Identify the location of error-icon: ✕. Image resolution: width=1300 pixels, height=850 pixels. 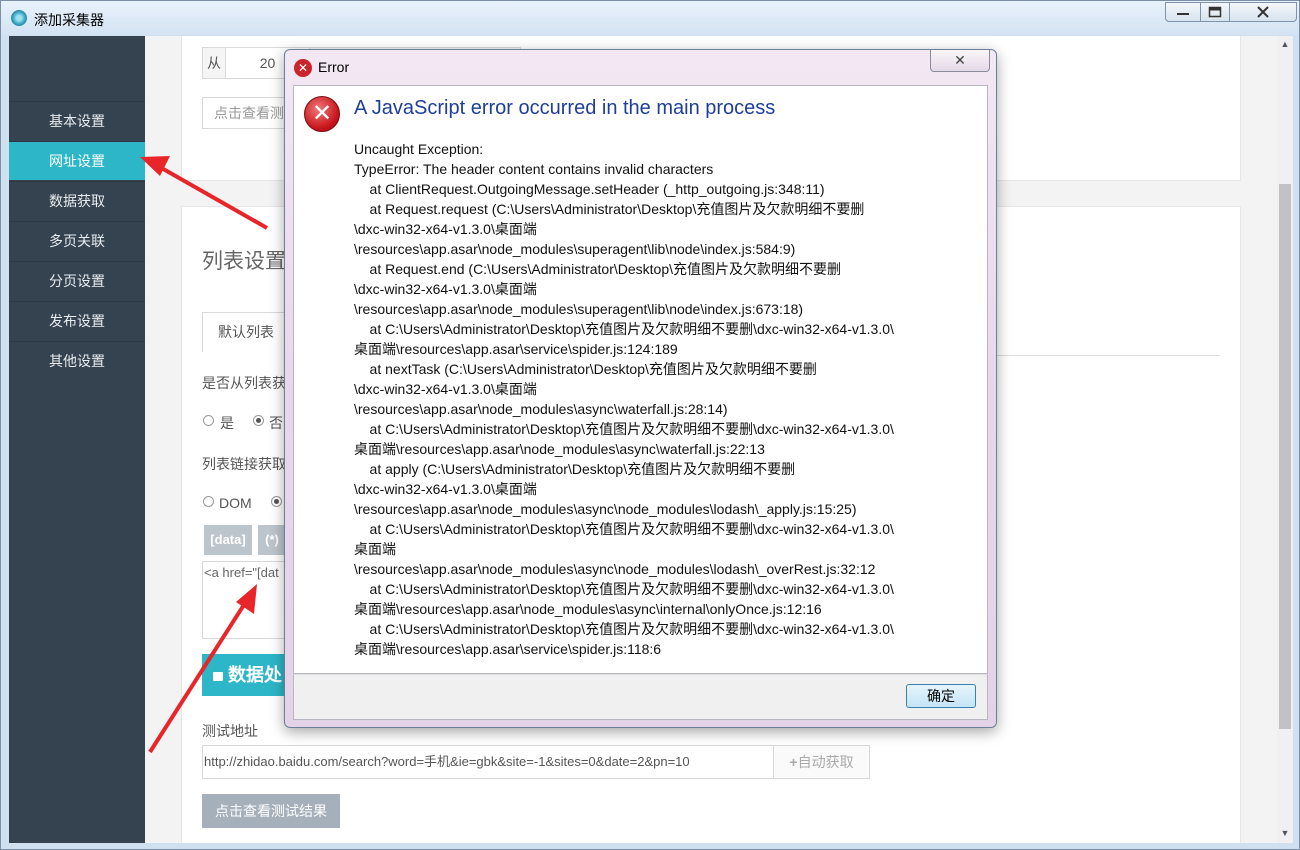
(322, 114).